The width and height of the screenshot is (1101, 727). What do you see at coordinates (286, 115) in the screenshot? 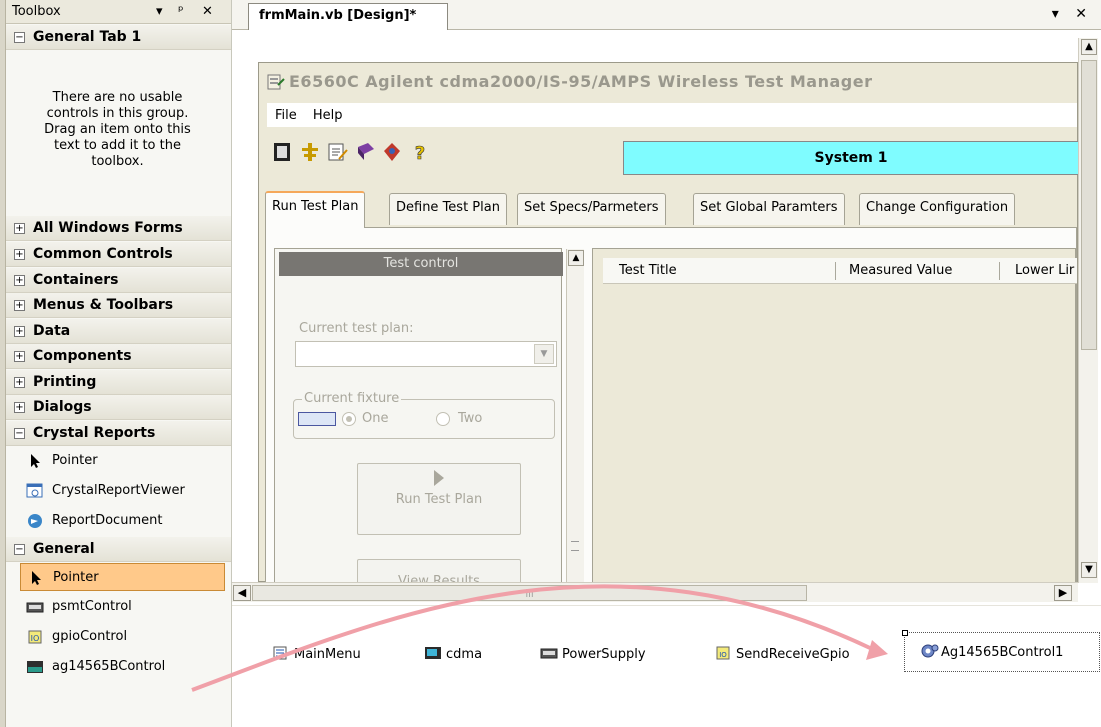
I see `menu-file: File` at bounding box center [286, 115].